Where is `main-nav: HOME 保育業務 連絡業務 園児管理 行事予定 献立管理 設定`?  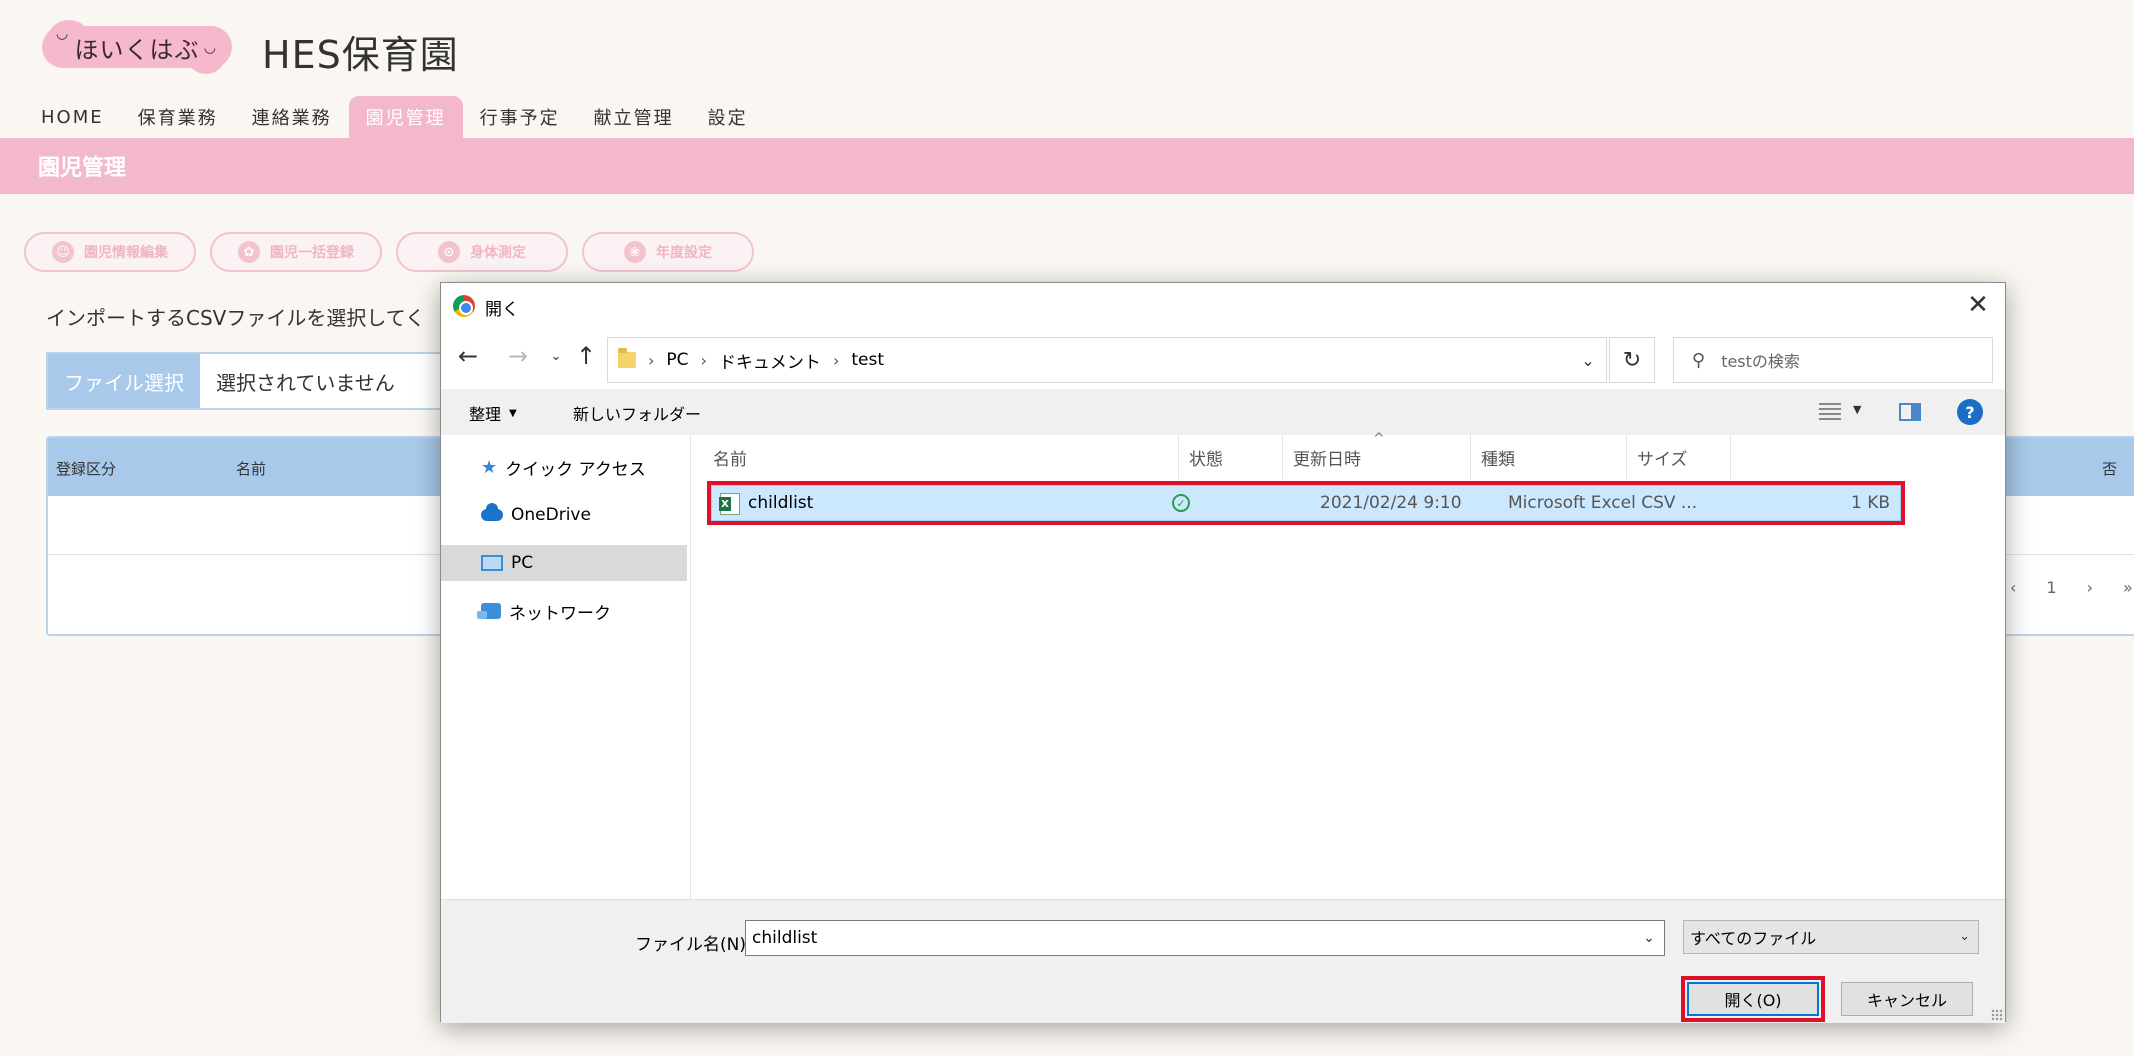 main-nav: HOME 保育業務 連絡業務 園児管理 行事予定 献立管理 設定 is located at coordinates (394, 117).